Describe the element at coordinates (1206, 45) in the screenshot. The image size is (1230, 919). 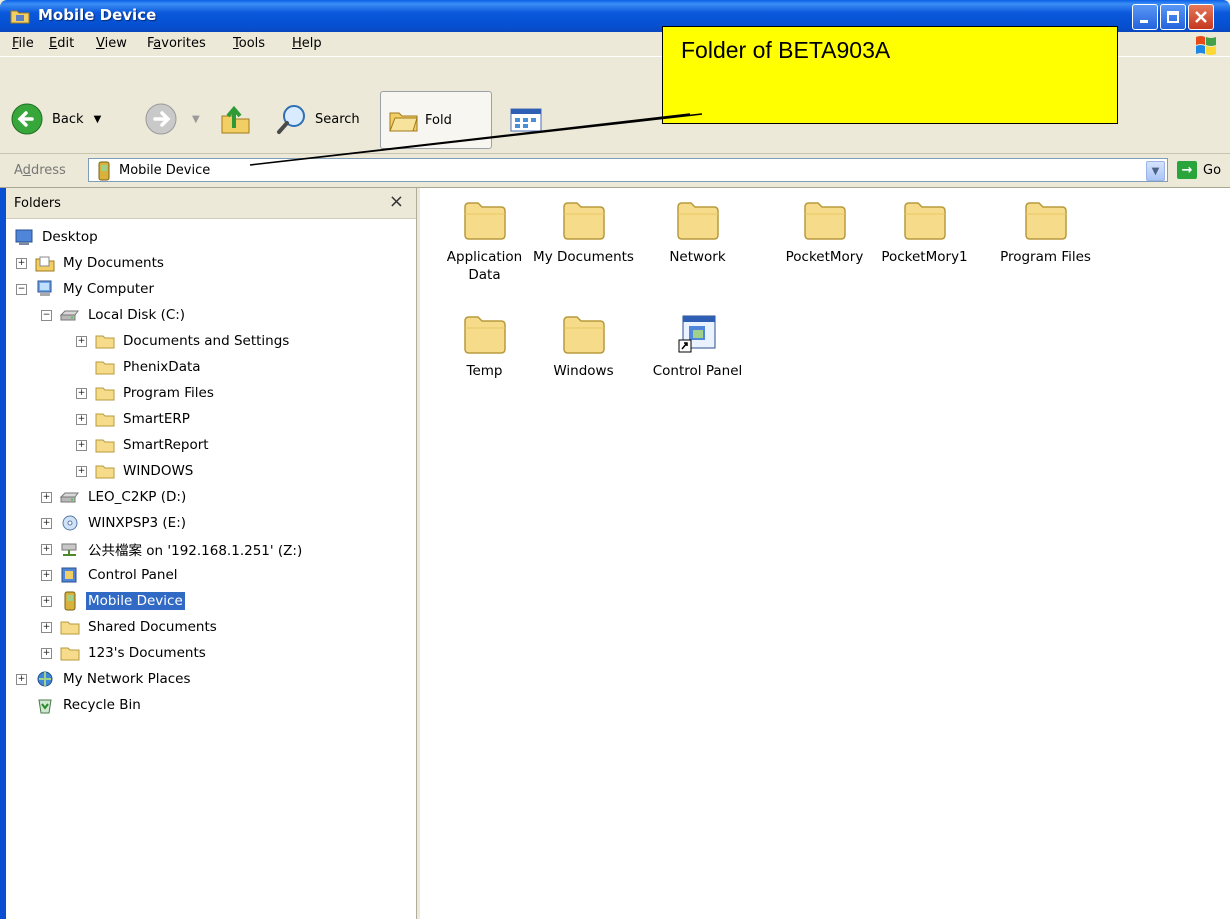
I see `windows-logo-icon` at that location.